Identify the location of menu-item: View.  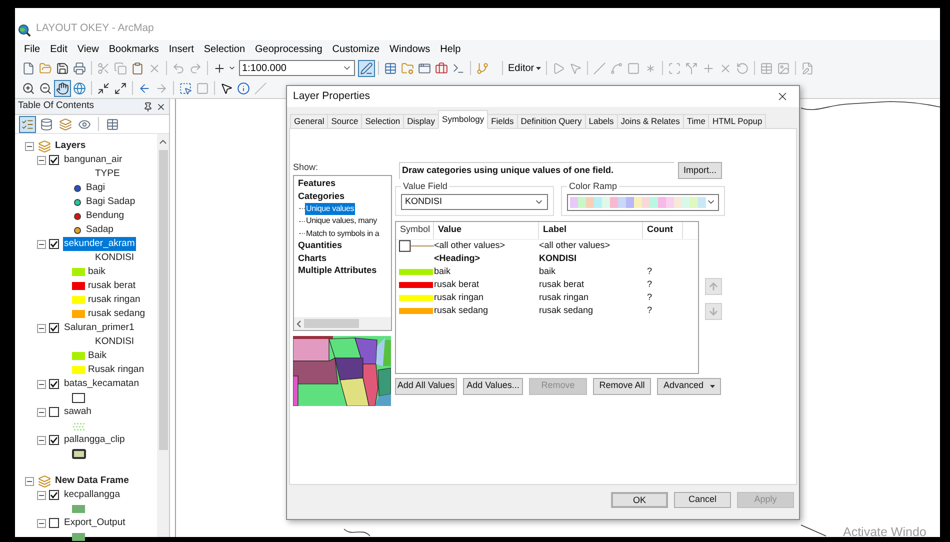
(88, 49).